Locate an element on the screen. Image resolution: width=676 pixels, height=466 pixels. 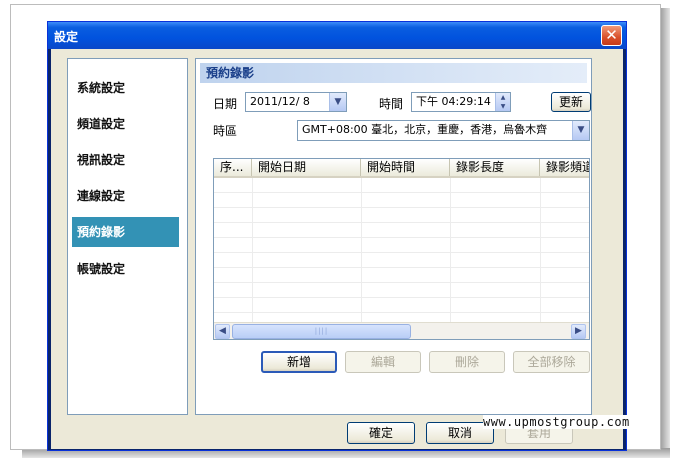
horizontal-scrollbar: ◀ |||| ▶ is located at coordinates (401, 330).